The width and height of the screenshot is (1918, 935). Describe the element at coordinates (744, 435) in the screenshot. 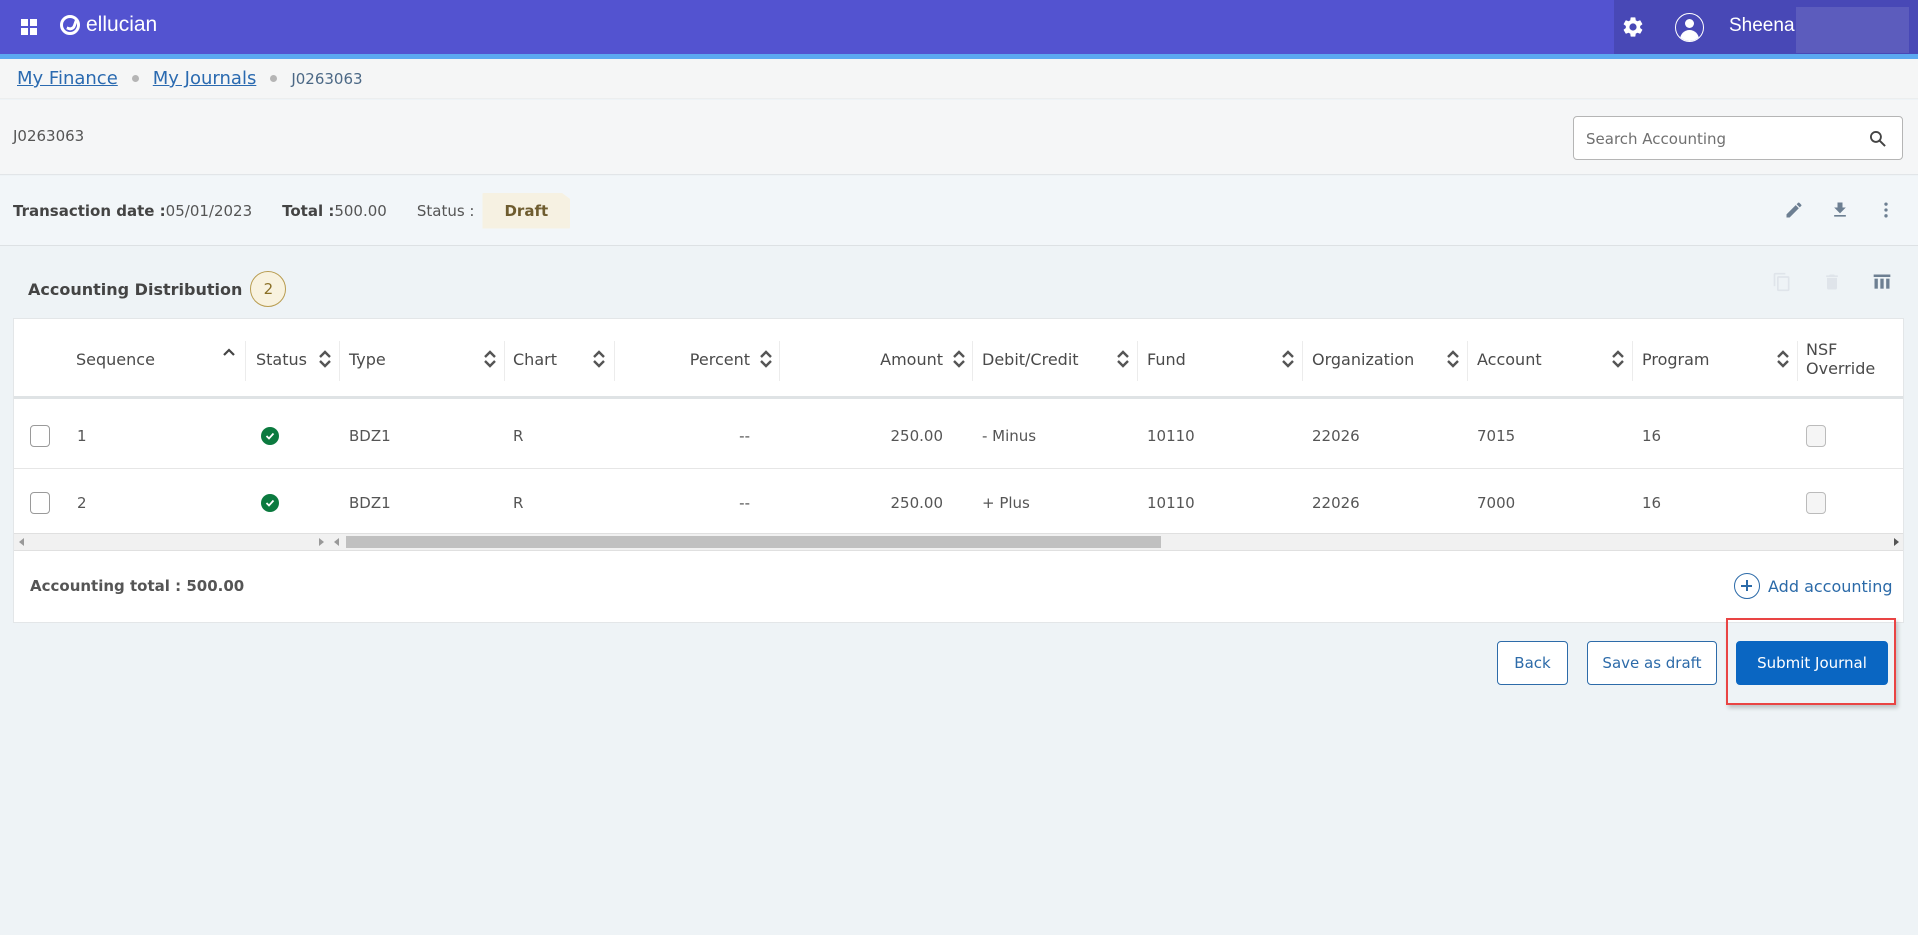

I see `cell-percent: --` at that location.